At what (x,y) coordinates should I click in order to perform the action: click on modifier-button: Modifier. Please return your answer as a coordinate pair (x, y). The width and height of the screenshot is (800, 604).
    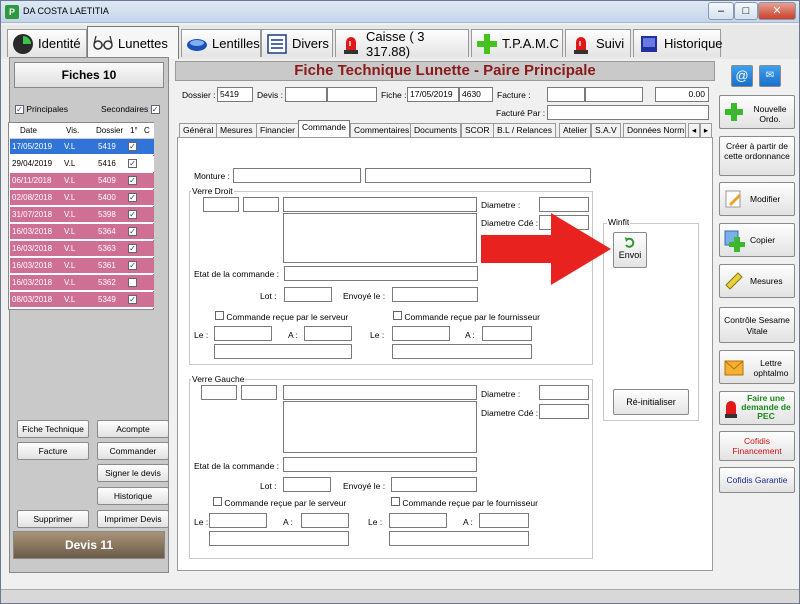
    Looking at the image, I should click on (757, 199).